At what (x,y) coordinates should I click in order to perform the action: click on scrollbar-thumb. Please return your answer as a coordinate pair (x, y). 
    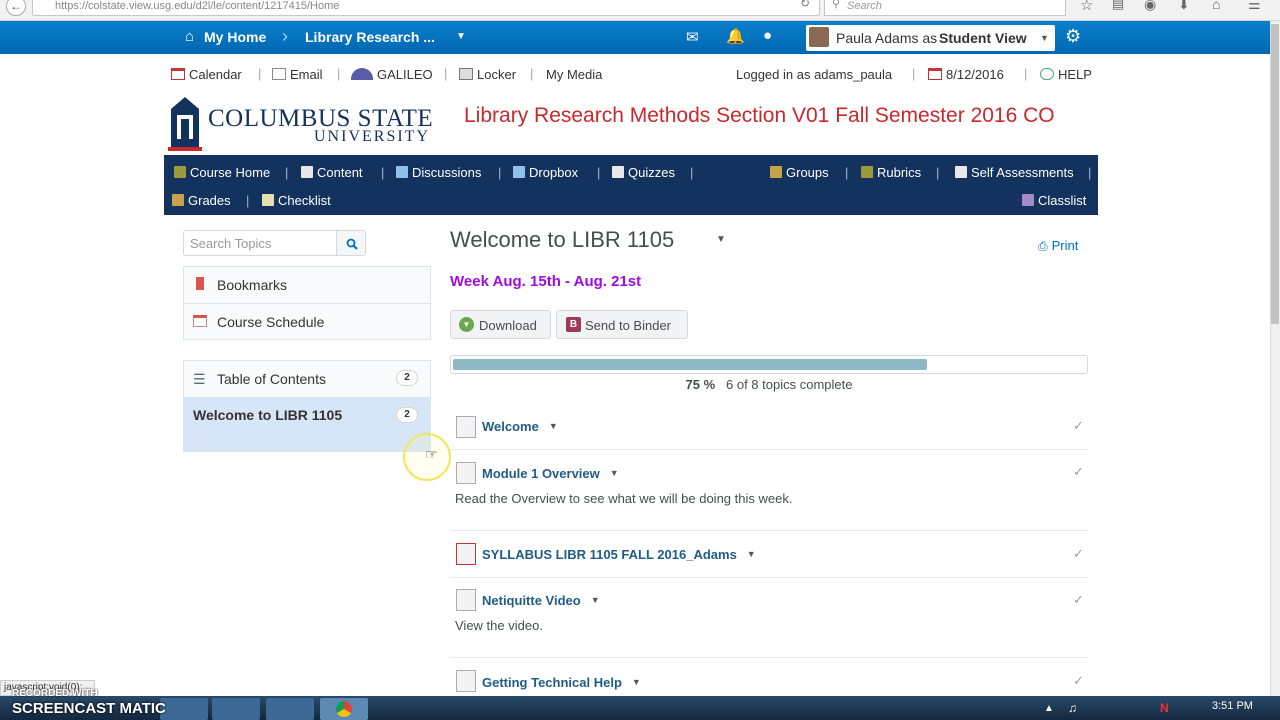
    Looking at the image, I should click on (1275, 174).